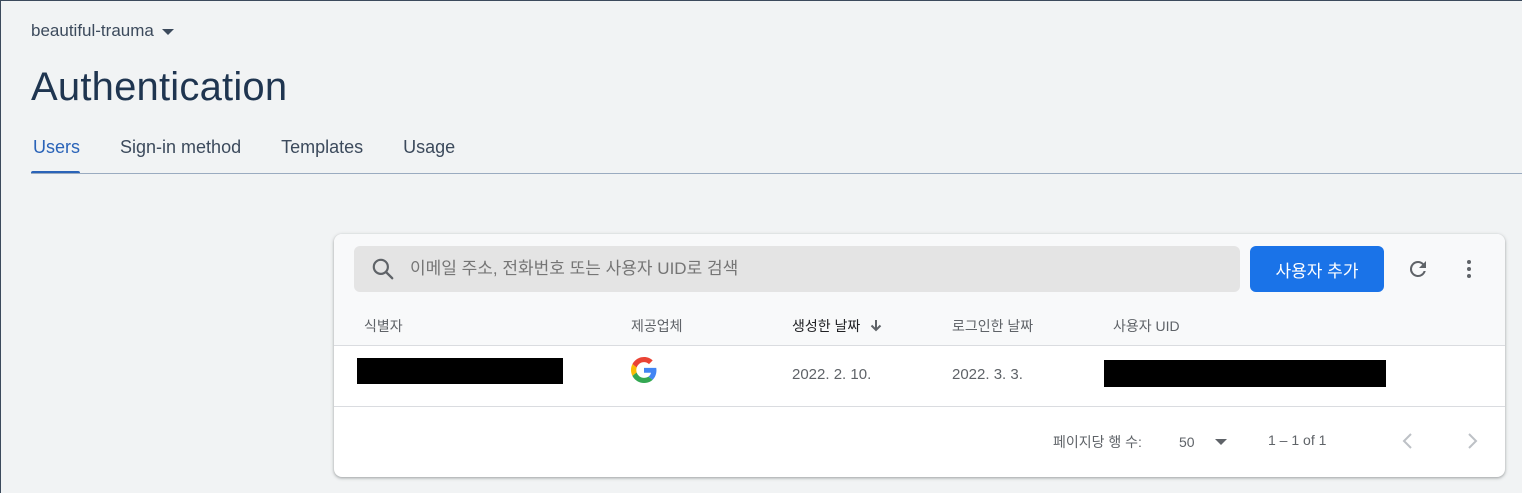 This screenshot has height=493, width=1522. Describe the element at coordinates (919, 376) in the screenshot. I see `table-row: 2022. 2. 10. 2022. 3. 3.` at that location.